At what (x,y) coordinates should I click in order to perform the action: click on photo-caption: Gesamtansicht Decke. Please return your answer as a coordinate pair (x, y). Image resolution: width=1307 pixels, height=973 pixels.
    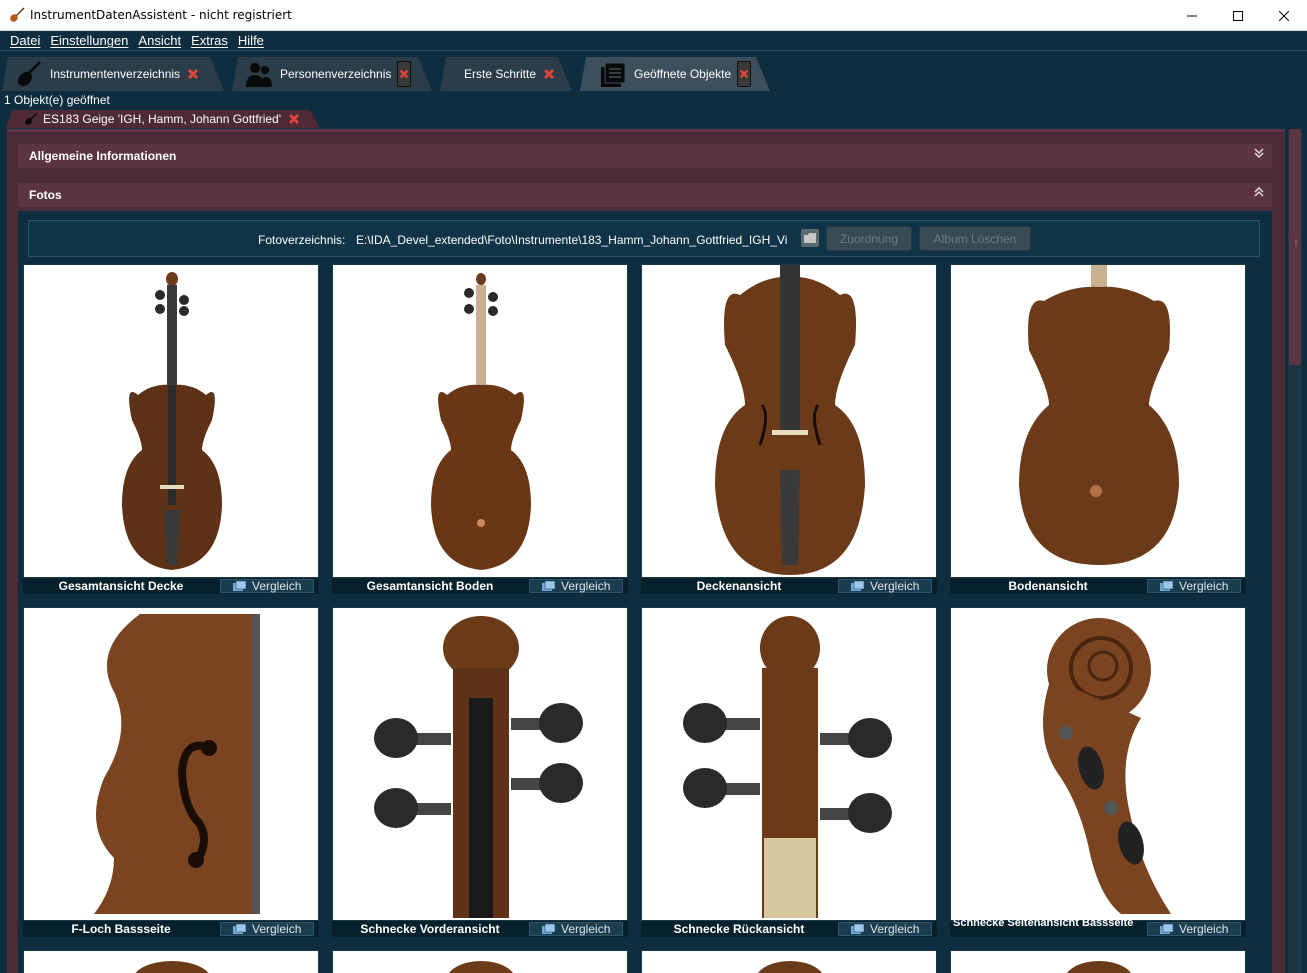
    Looking at the image, I should click on (121, 586).